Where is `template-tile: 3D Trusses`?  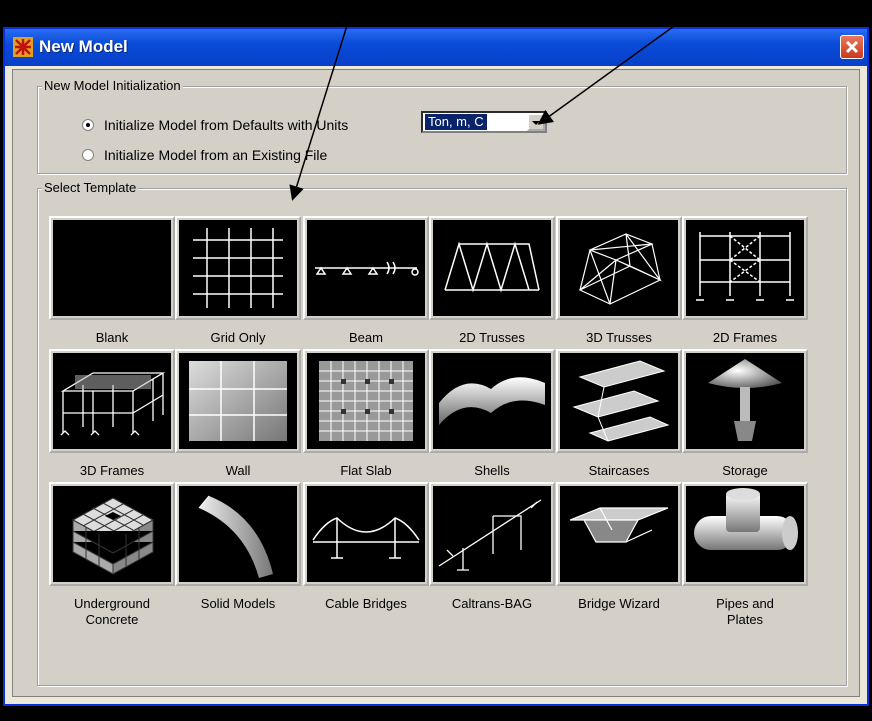 template-tile: 3D Trusses is located at coordinates (619, 281).